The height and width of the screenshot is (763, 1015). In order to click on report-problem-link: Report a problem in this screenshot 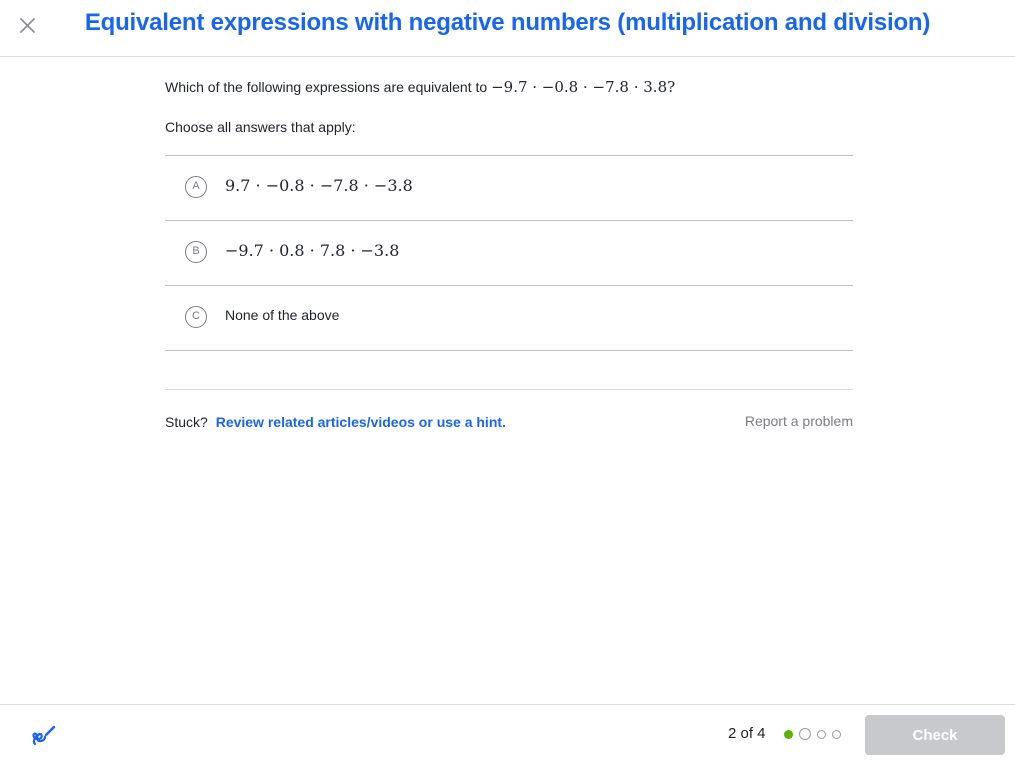, I will do `click(799, 421)`.